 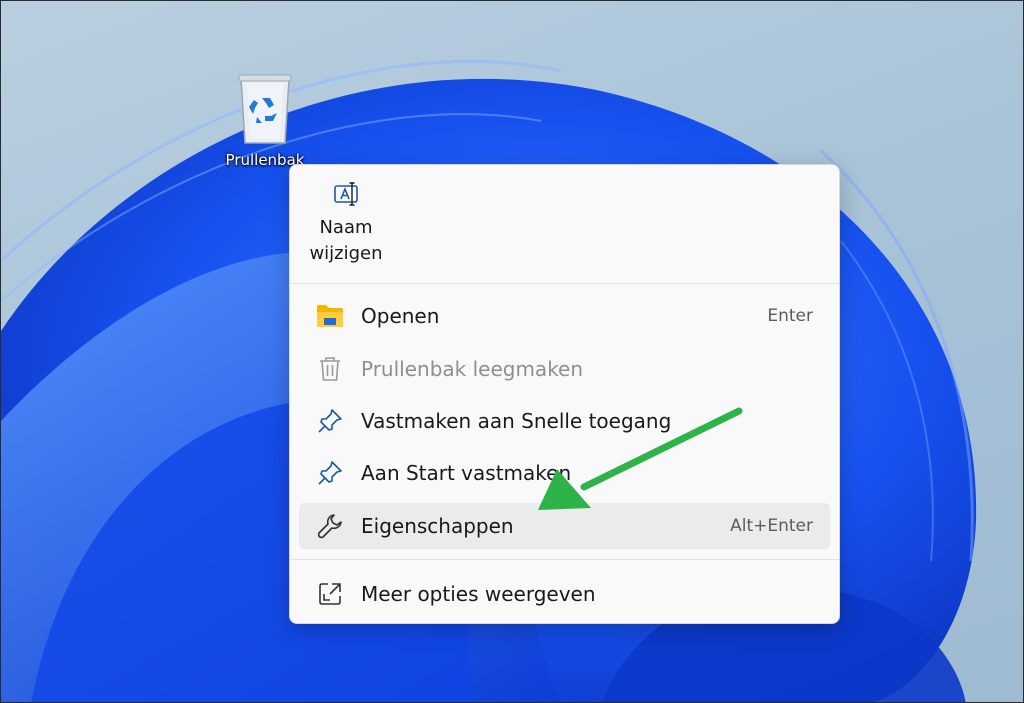 I want to click on folder-icon, so click(x=330, y=316).